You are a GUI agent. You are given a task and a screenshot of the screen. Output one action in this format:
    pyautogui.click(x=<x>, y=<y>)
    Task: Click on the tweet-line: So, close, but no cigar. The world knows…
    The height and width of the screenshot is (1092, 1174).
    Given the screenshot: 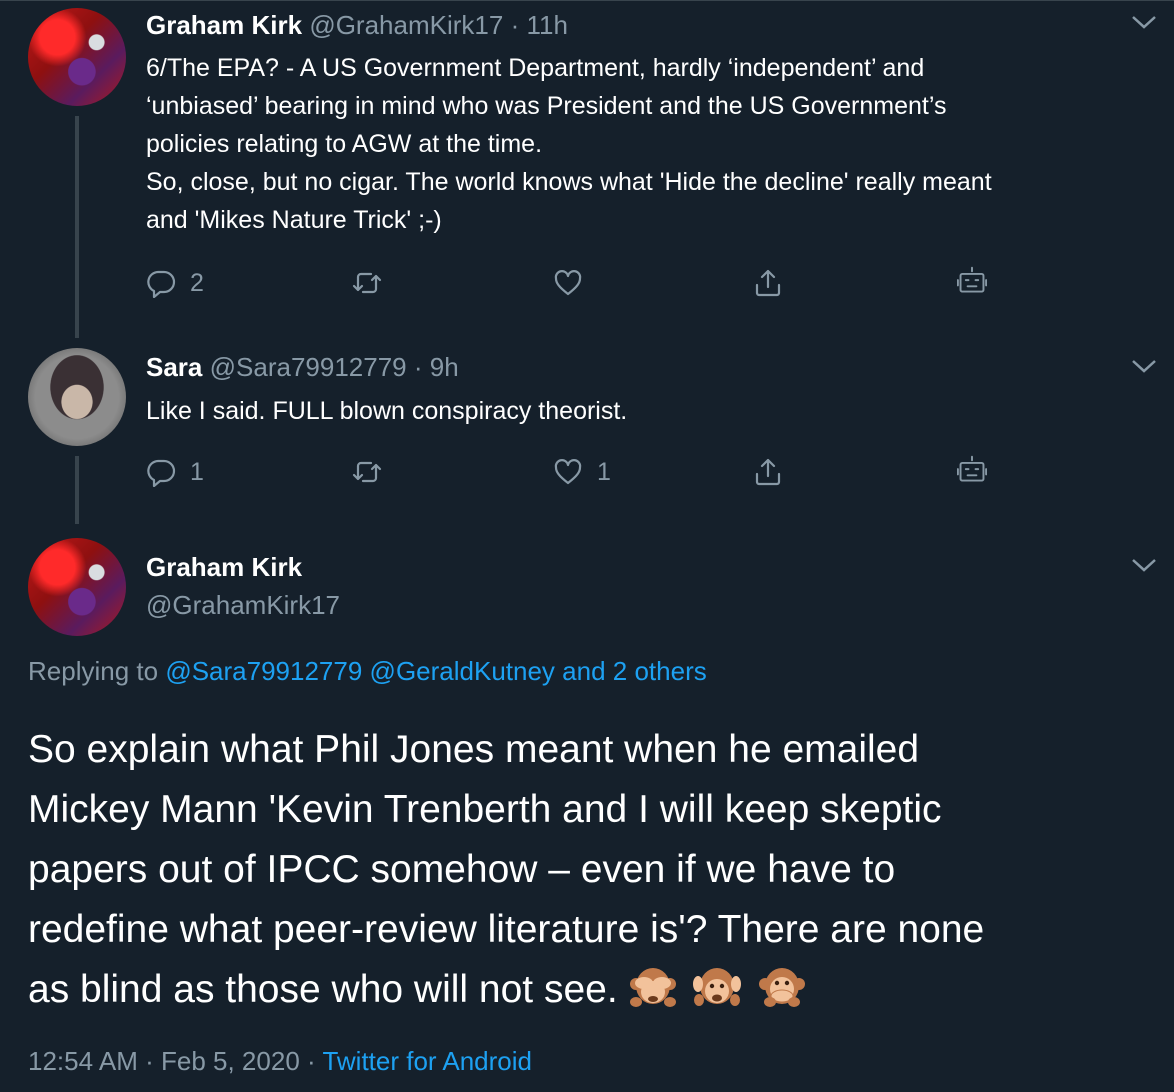 What is the action you would take?
    pyautogui.click(x=569, y=182)
    